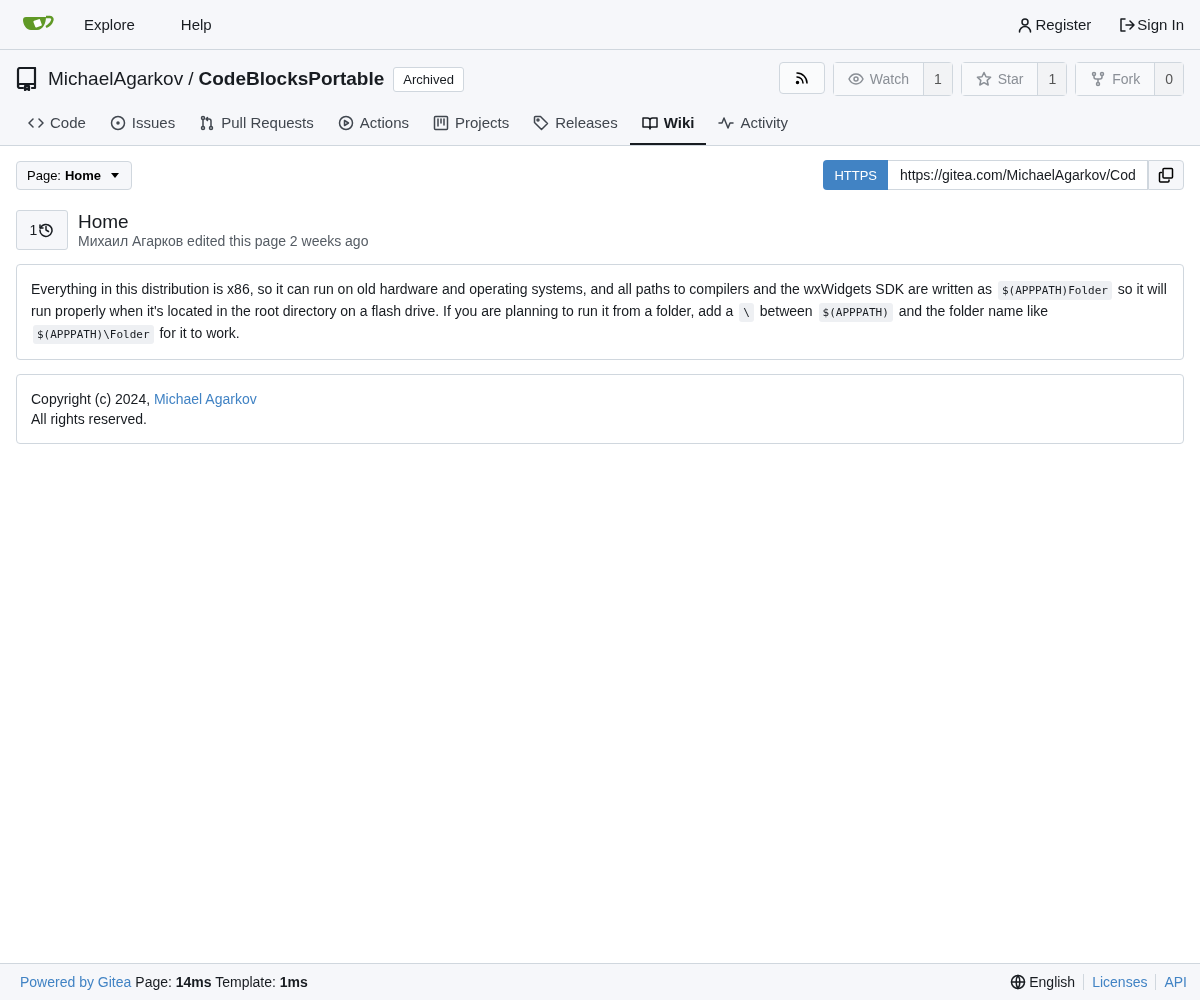 Image resolution: width=1200 pixels, height=1000 pixels. I want to click on rss-icon, so click(801, 78).